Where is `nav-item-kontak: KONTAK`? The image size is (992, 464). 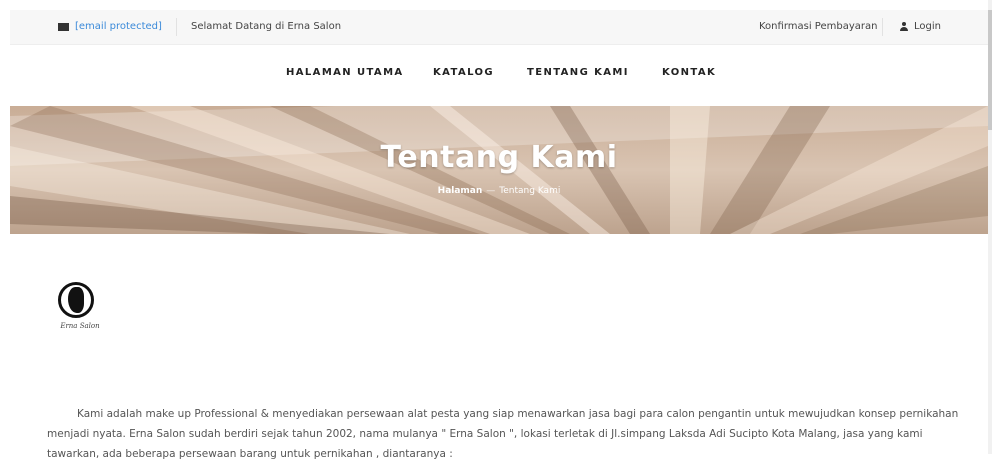
nav-item-kontak: KONTAK is located at coordinates (689, 72).